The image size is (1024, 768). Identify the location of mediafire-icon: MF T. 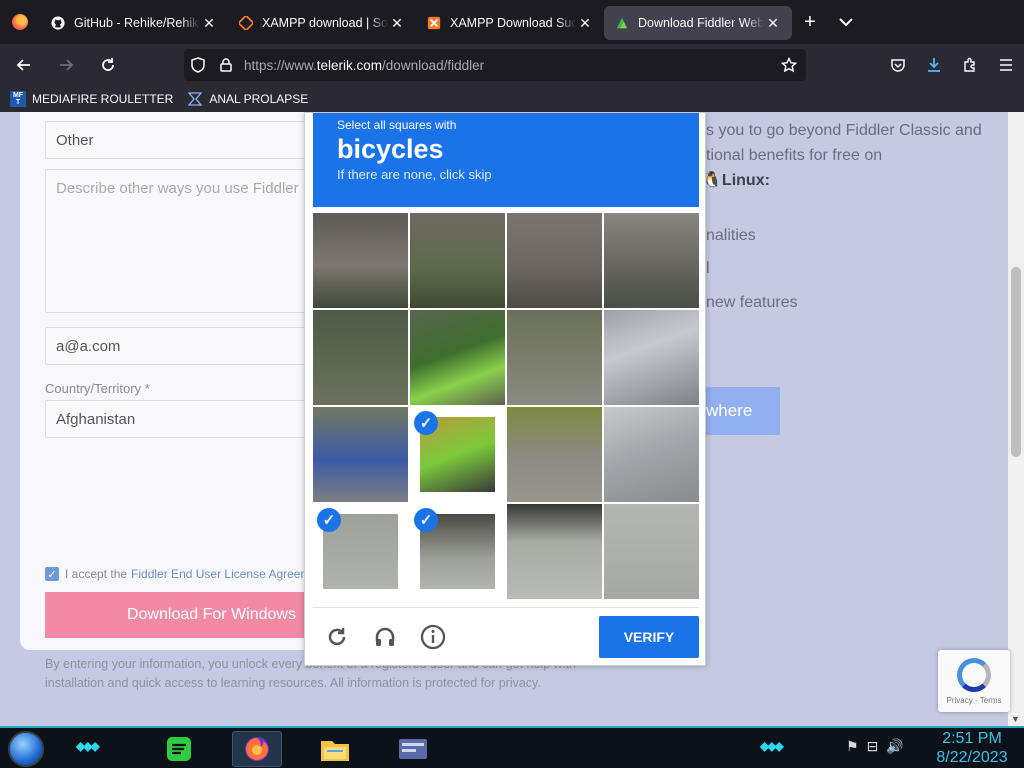
(18, 99).